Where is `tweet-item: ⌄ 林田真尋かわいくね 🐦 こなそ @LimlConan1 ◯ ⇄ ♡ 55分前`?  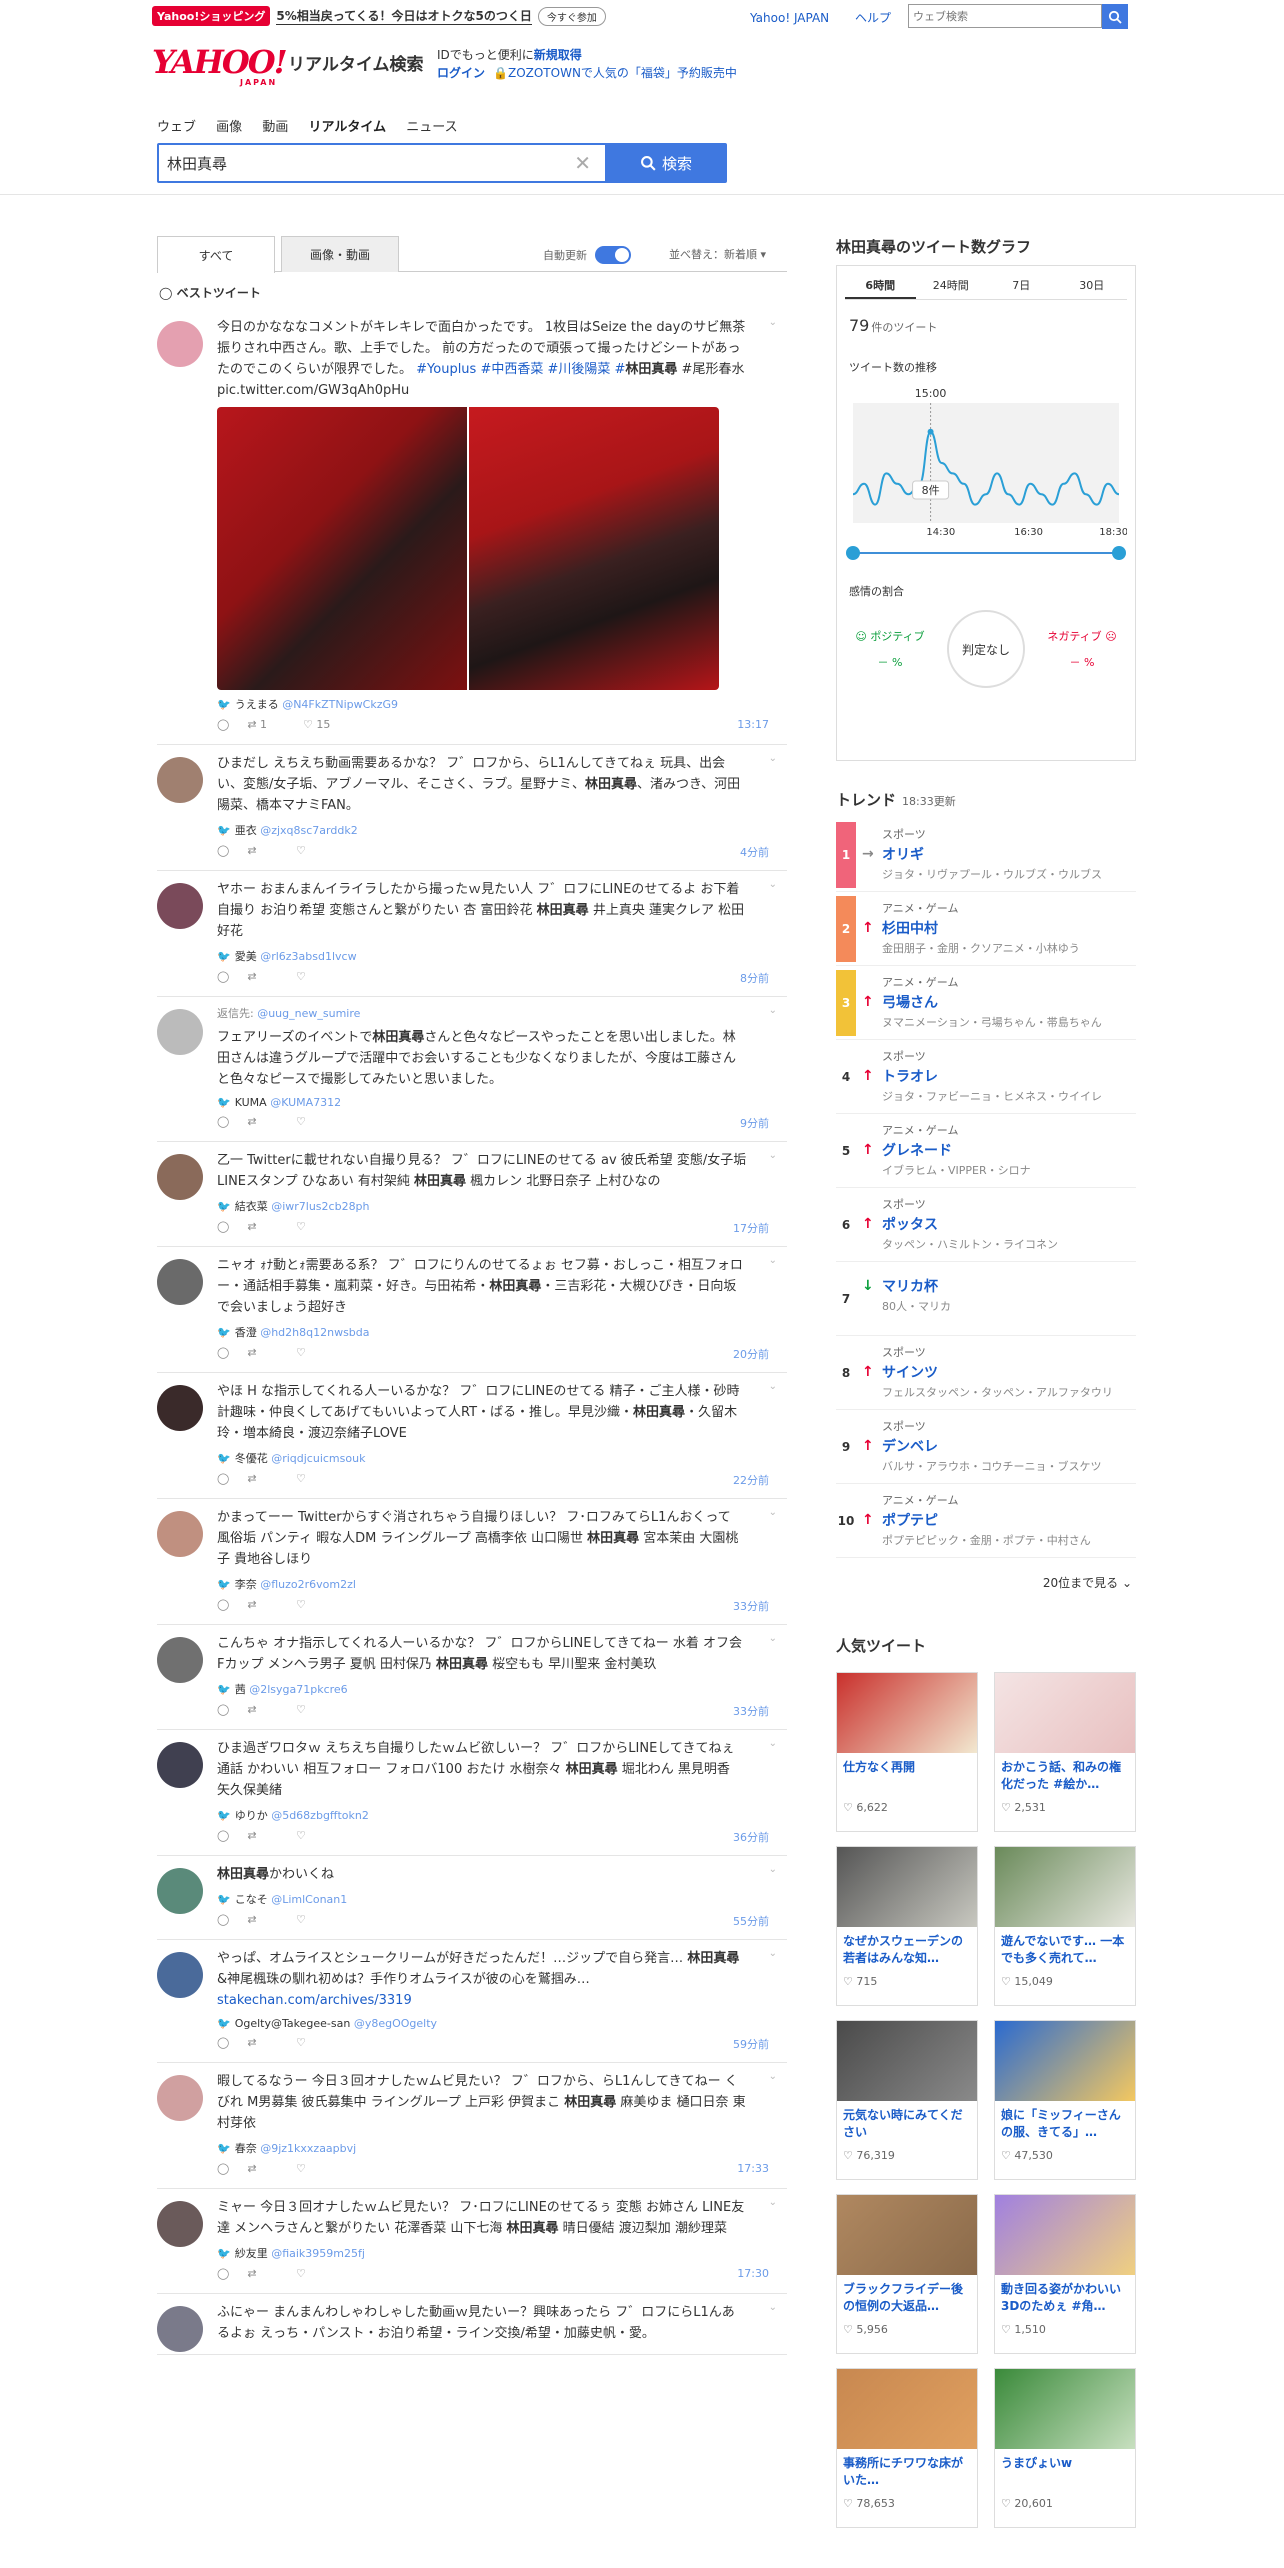 tweet-item: ⌄ 林田真尋かわいくね 🐦 こなそ @LimlConan1 ◯ ⇄ ♡ 55分前 is located at coordinates (472, 1898).